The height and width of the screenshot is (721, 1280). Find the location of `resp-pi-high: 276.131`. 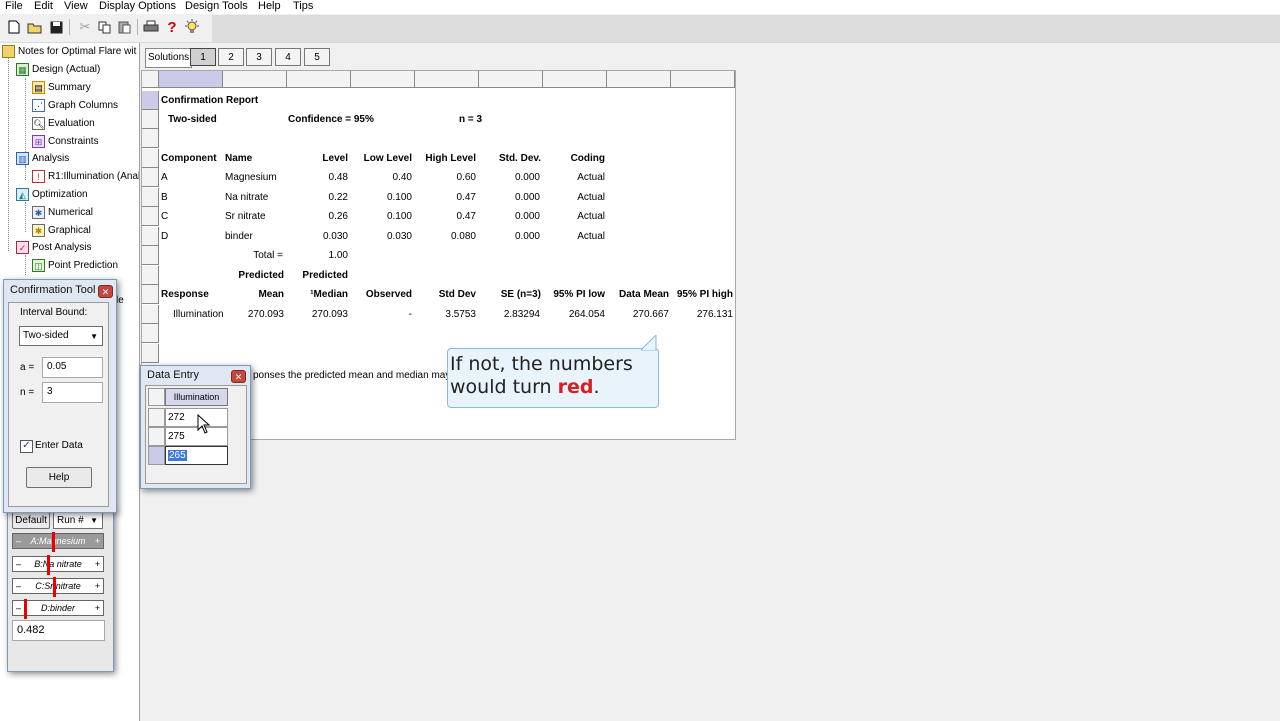

resp-pi-high: 276.131 is located at coordinates (714, 314).